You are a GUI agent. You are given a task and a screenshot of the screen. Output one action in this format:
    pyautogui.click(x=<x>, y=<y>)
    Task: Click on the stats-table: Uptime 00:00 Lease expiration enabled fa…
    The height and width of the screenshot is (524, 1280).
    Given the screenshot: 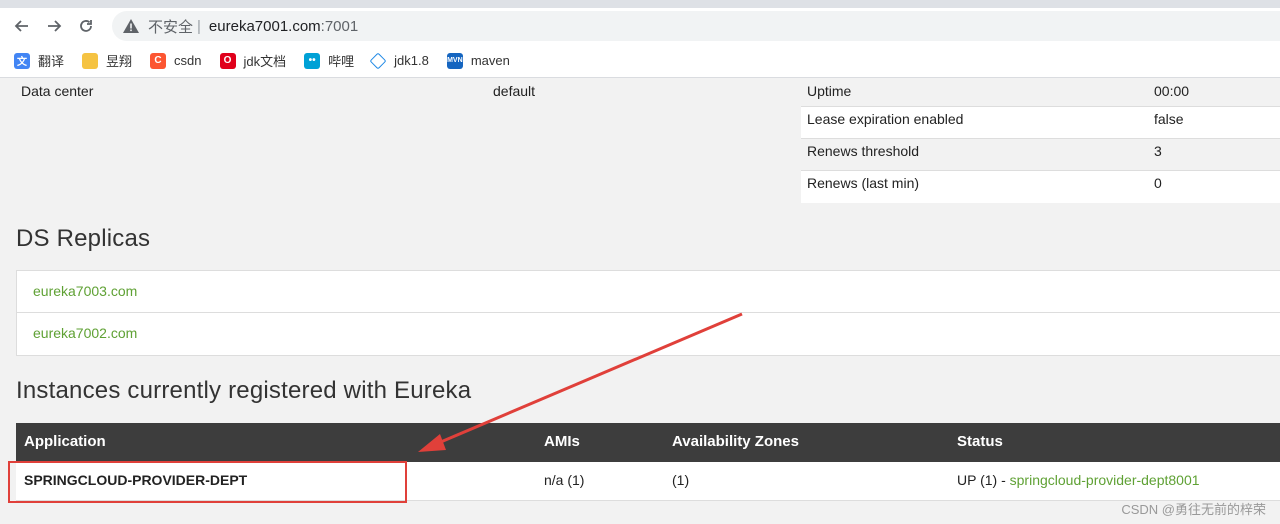 What is the action you would take?
    pyautogui.click(x=1040, y=141)
    